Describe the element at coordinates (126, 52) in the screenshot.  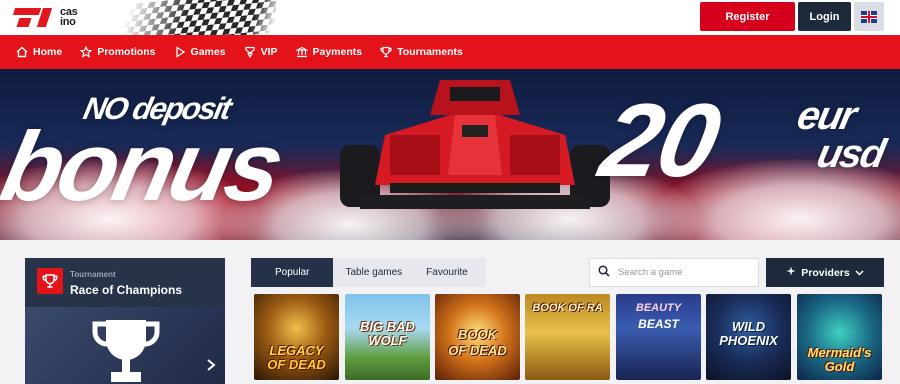
I see `nav-item-label: Promotions` at that location.